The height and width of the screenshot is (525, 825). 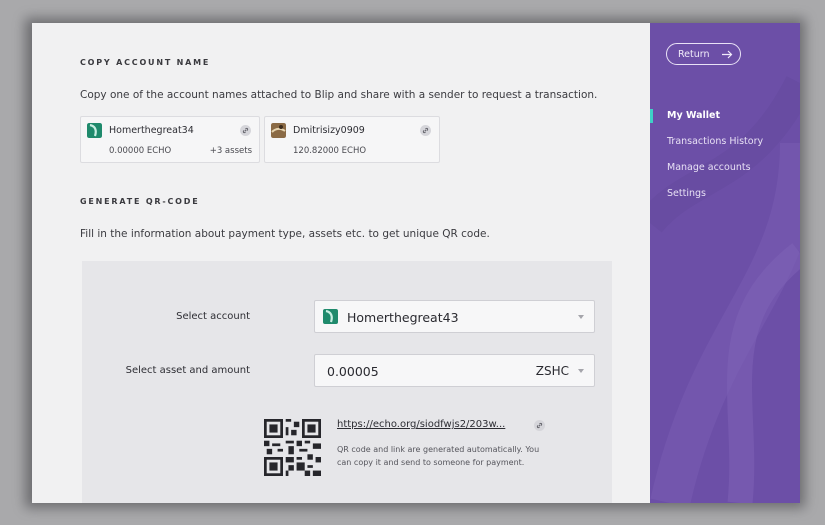 I want to click on copy-account-title: COPY ACCOUNT NAME, so click(x=145, y=62).